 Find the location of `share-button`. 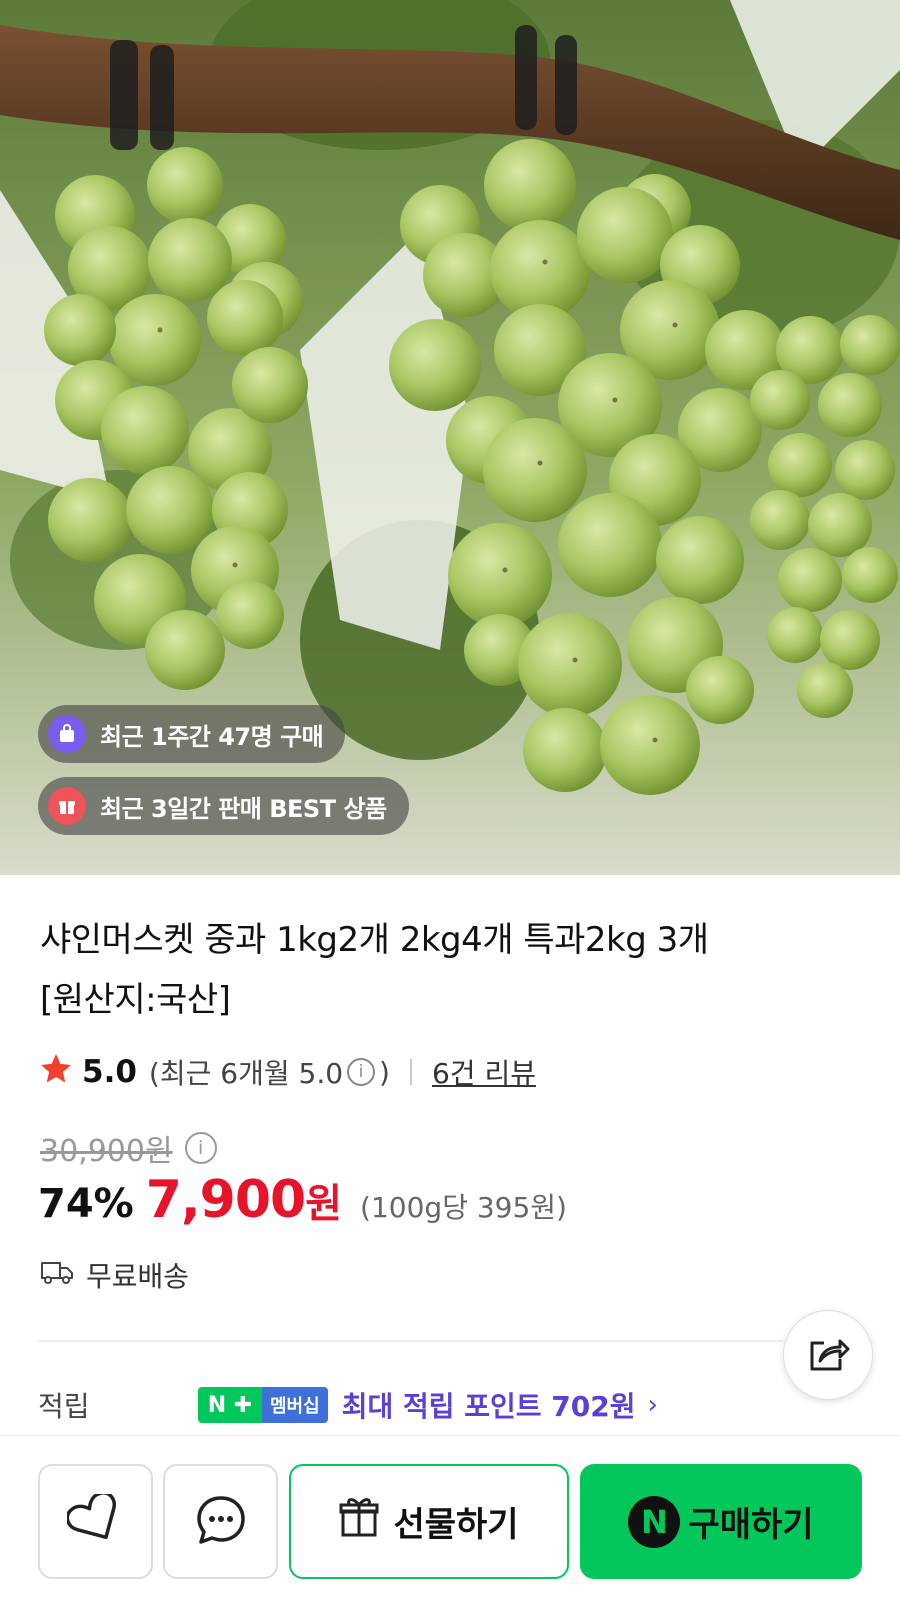

share-button is located at coordinates (828, 1355).